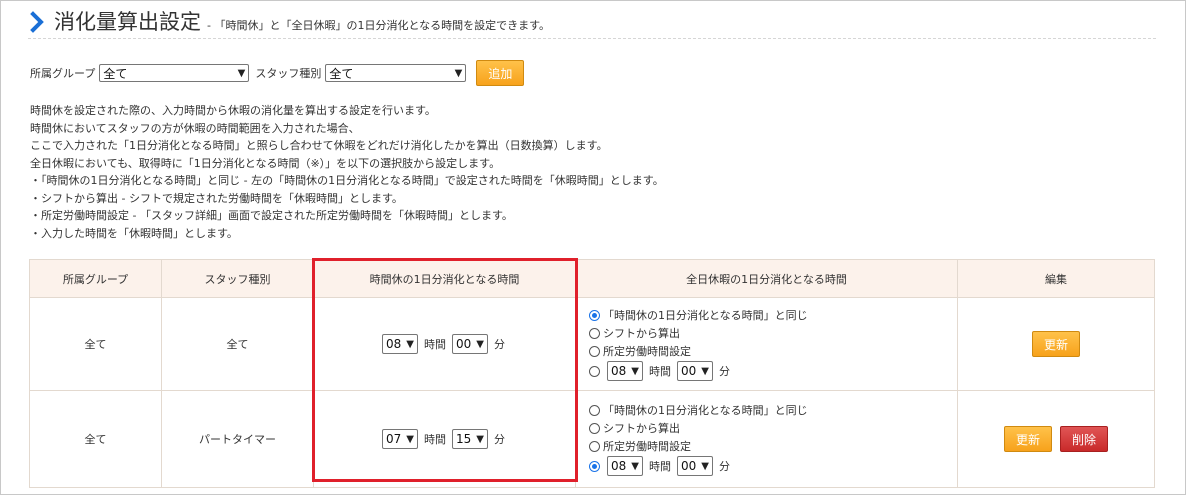 The height and width of the screenshot is (495, 1186). What do you see at coordinates (216, 198) in the screenshot?
I see `description-line: ・シフトから算出 - シフトで規定された労働時間を「休暇時間」とします。` at bounding box center [216, 198].